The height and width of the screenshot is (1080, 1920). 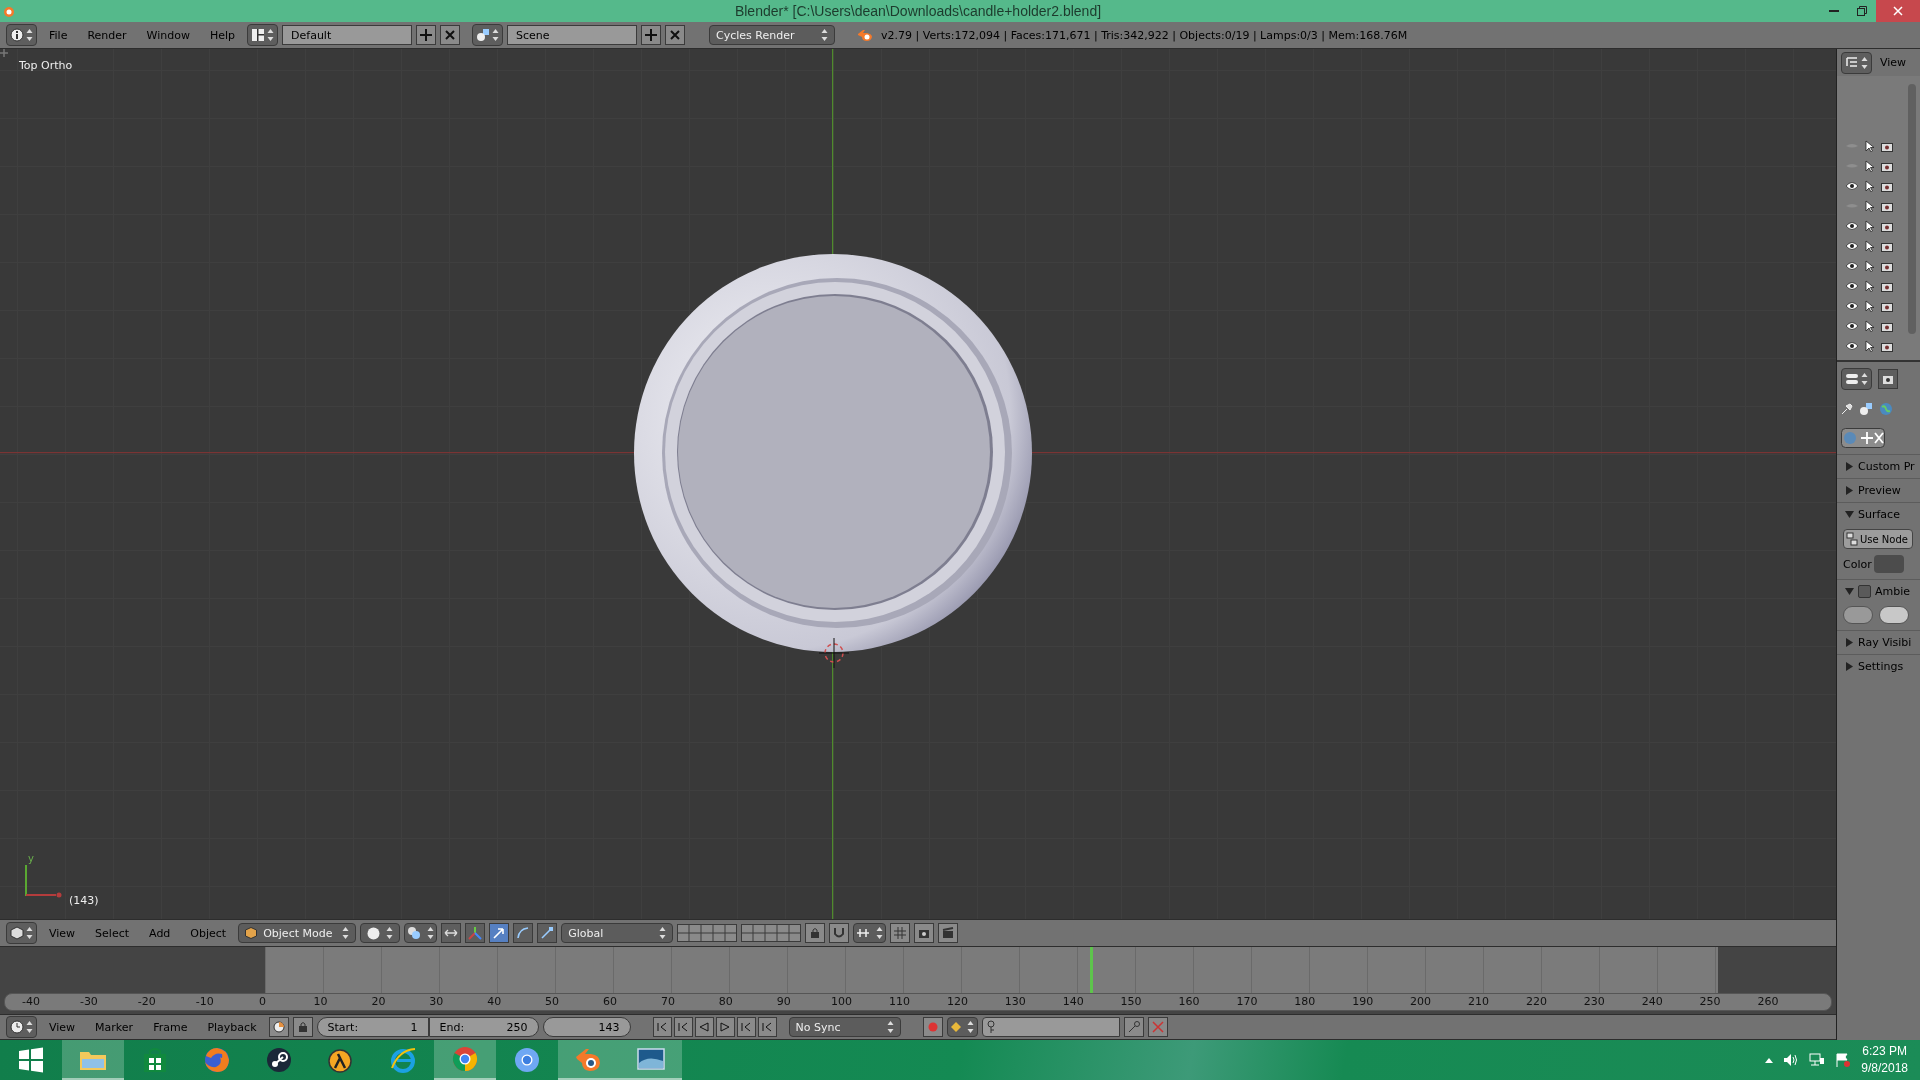 What do you see at coordinates (523, 933) in the screenshot?
I see `rotate-button` at bounding box center [523, 933].